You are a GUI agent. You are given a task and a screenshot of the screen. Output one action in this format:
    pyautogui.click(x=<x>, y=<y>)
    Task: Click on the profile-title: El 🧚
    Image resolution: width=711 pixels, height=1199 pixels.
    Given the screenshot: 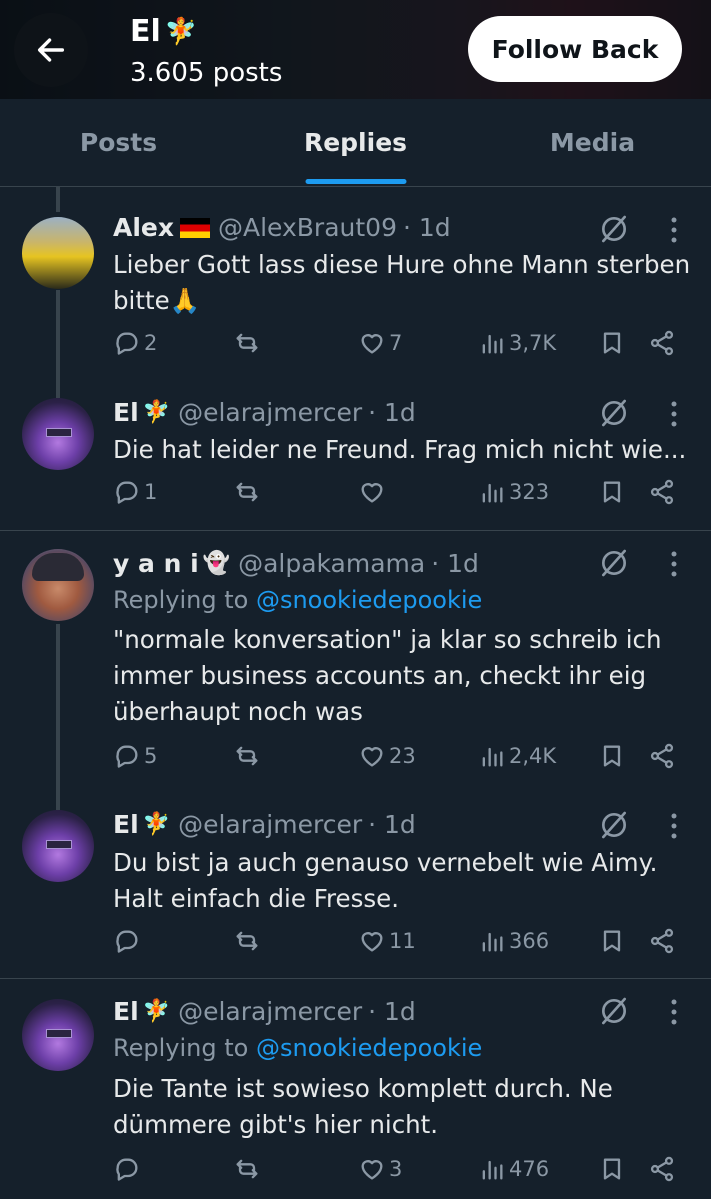 What is the action you would take?
    pyautogui.click(x=163, y=31)
    